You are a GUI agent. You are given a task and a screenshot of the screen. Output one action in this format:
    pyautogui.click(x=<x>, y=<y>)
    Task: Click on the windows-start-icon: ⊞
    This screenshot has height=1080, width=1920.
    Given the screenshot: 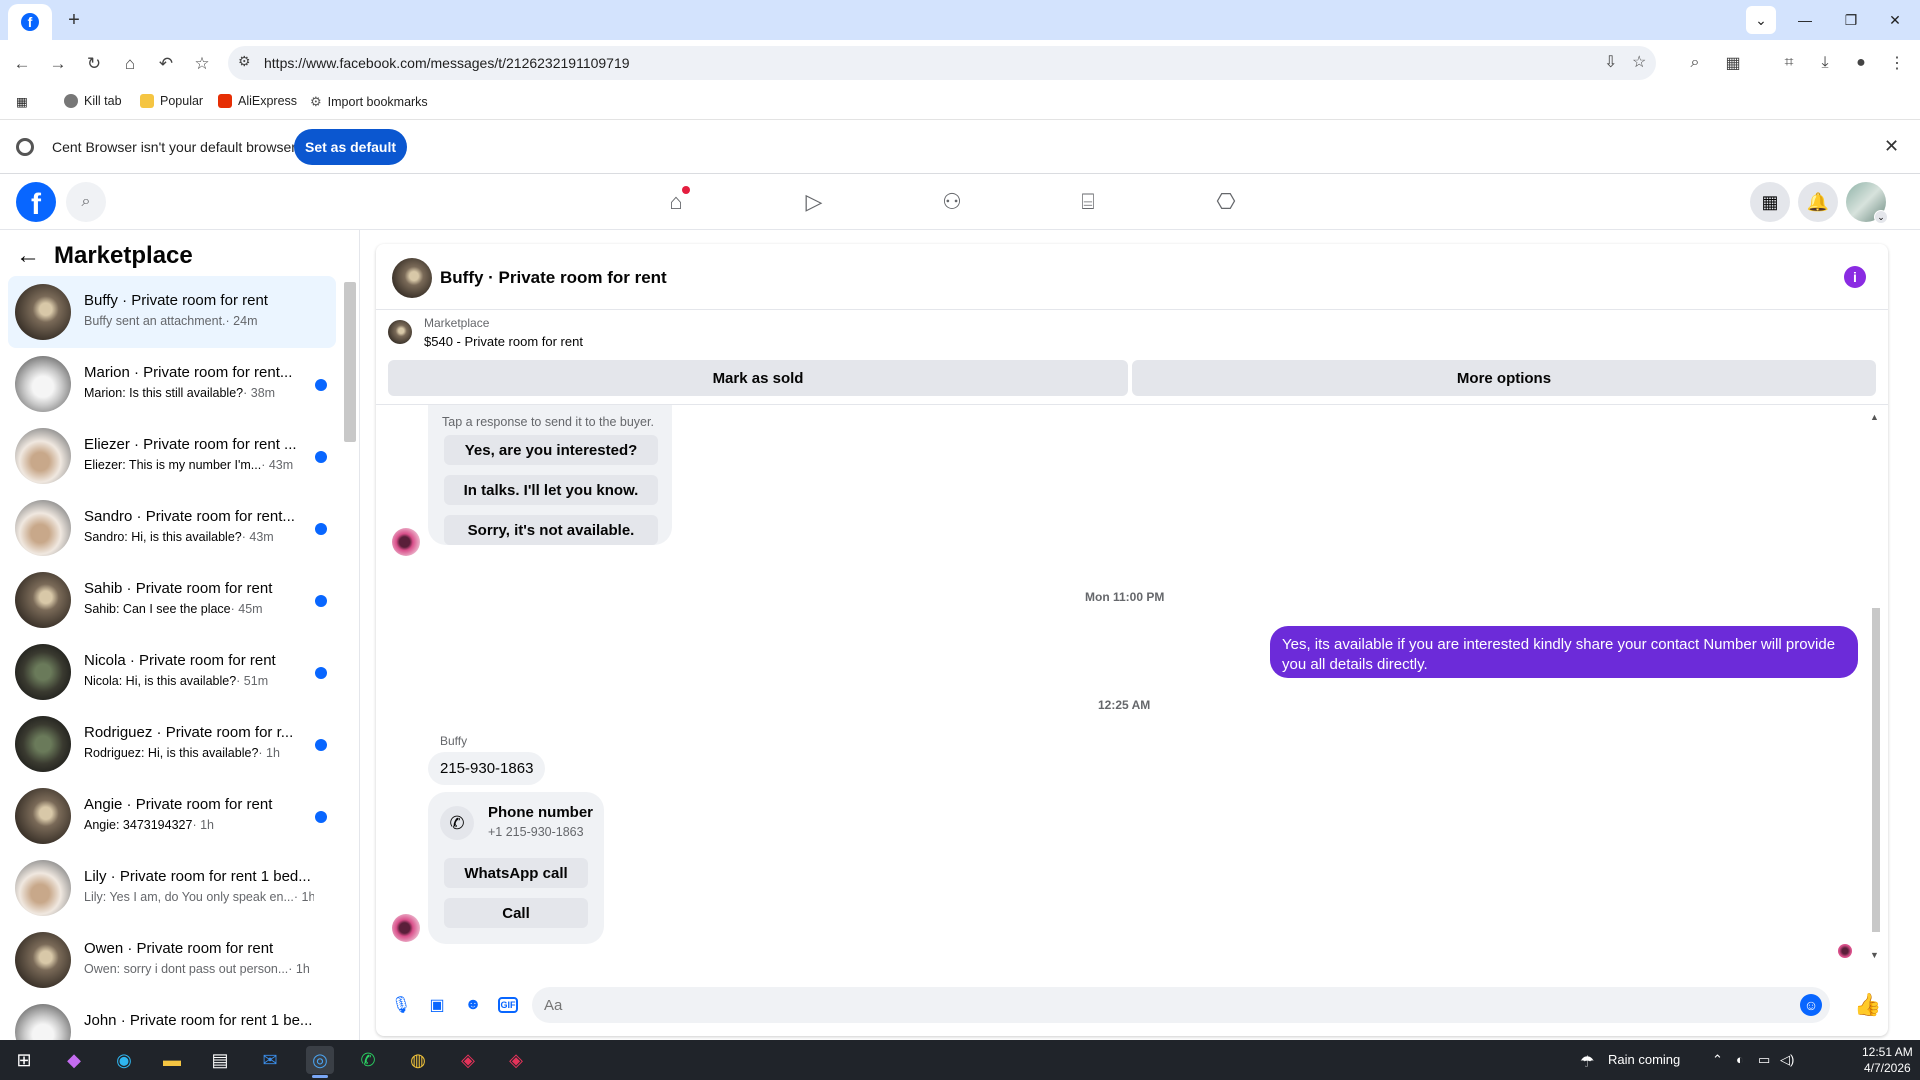 What is the action you would take?
    pyautogui.click(x=24, y=1060)
    